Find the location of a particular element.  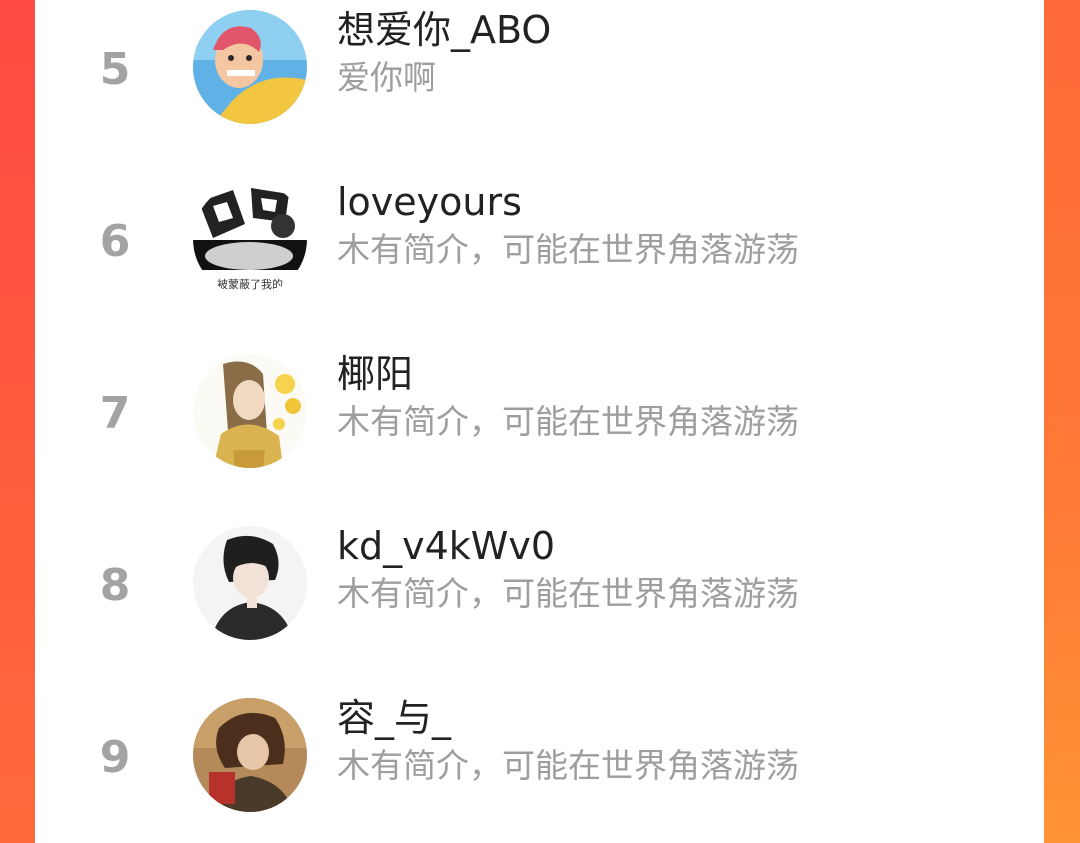

rank-number: 8 is located at coordinates (115, 585).